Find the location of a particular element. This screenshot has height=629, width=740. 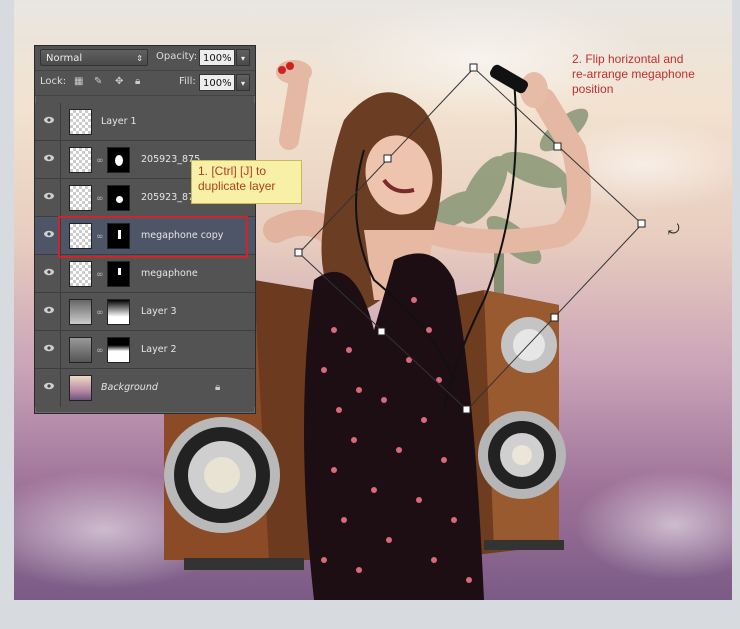

fill-label: Fill: is located at coordinates (187, 81).